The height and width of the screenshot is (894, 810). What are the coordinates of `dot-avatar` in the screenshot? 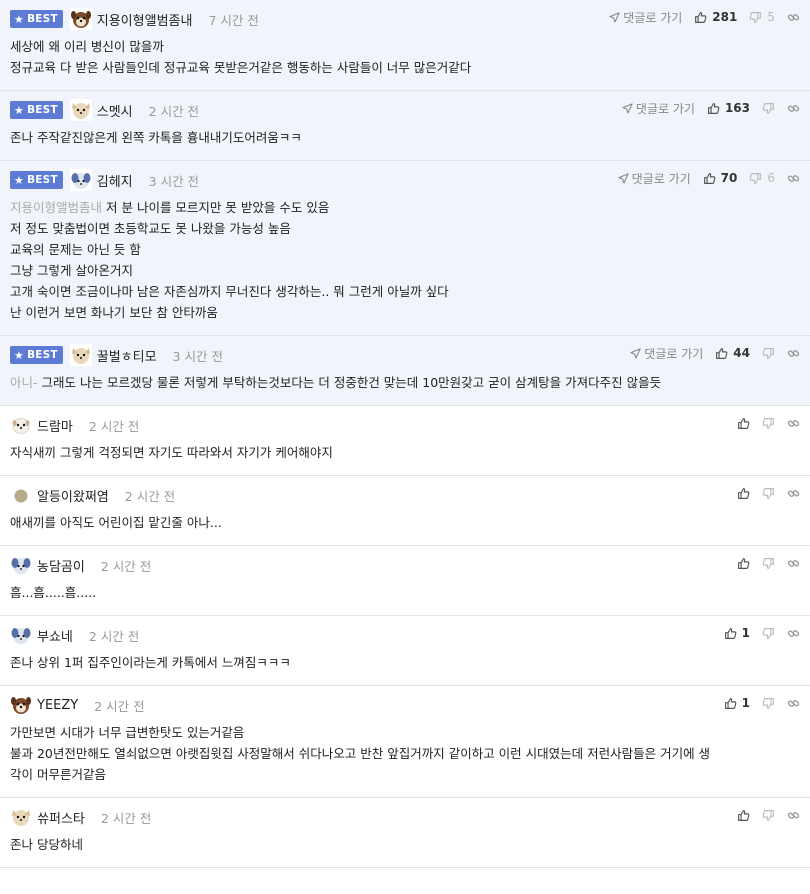 It's located at (21, 495).